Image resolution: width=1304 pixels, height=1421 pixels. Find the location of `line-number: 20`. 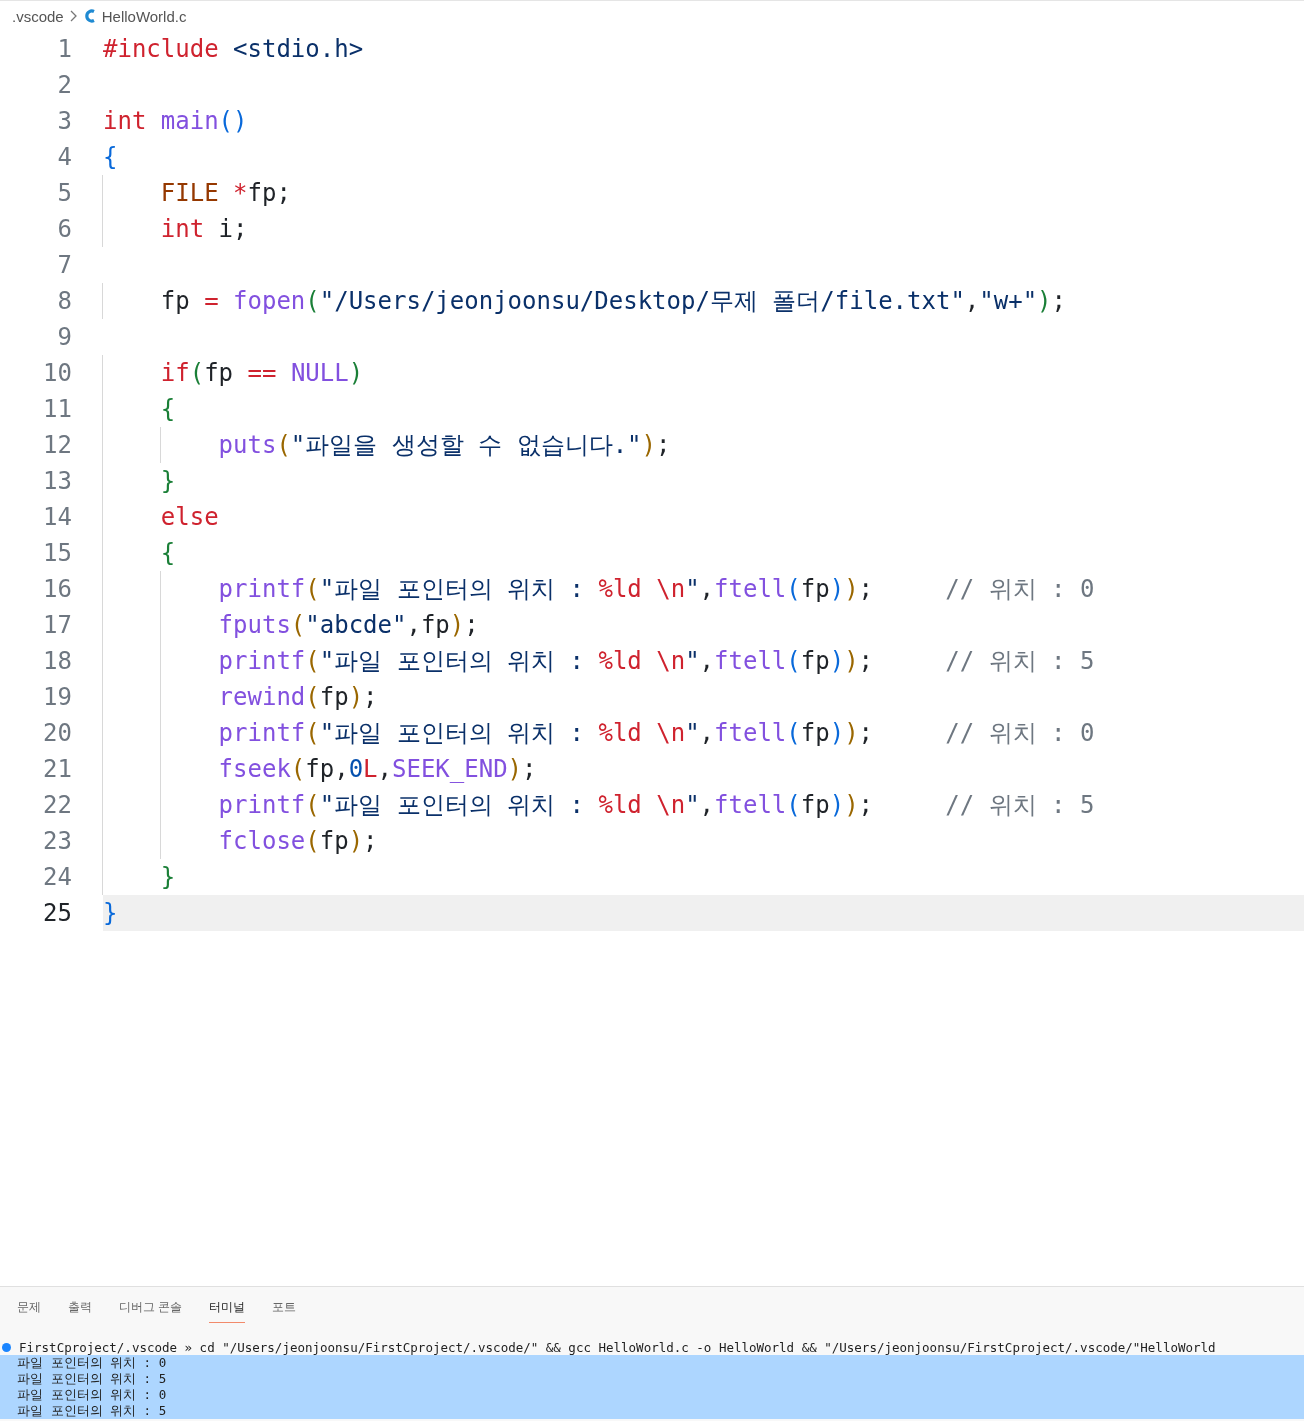

line-number: 20 is located at coordinates (57, 733).